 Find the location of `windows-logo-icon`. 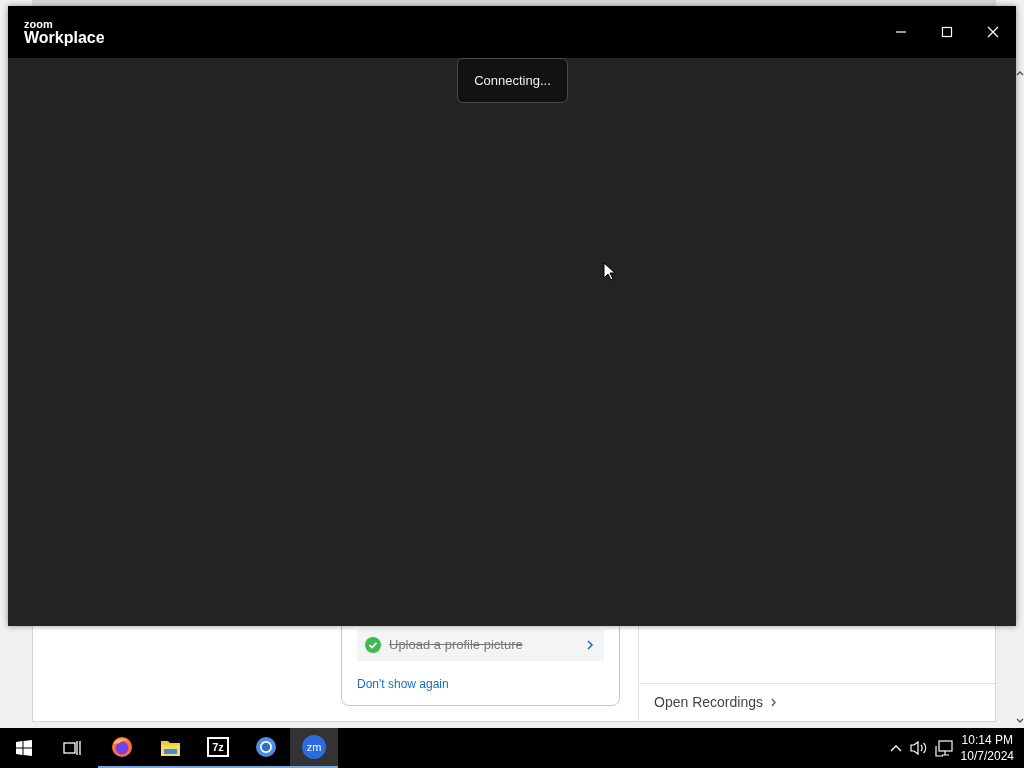

windows-logo-icon is located at coordinates (24, 748).